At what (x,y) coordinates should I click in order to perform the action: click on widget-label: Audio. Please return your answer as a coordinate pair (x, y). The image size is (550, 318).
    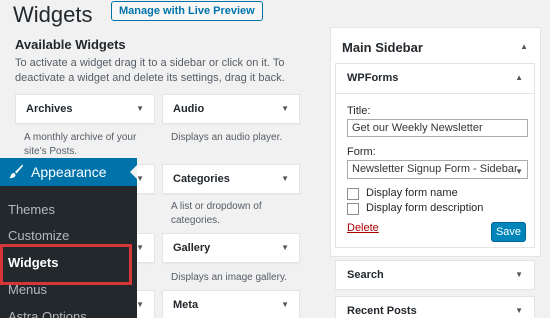
    Looking at the image, I should click on (189, 109).